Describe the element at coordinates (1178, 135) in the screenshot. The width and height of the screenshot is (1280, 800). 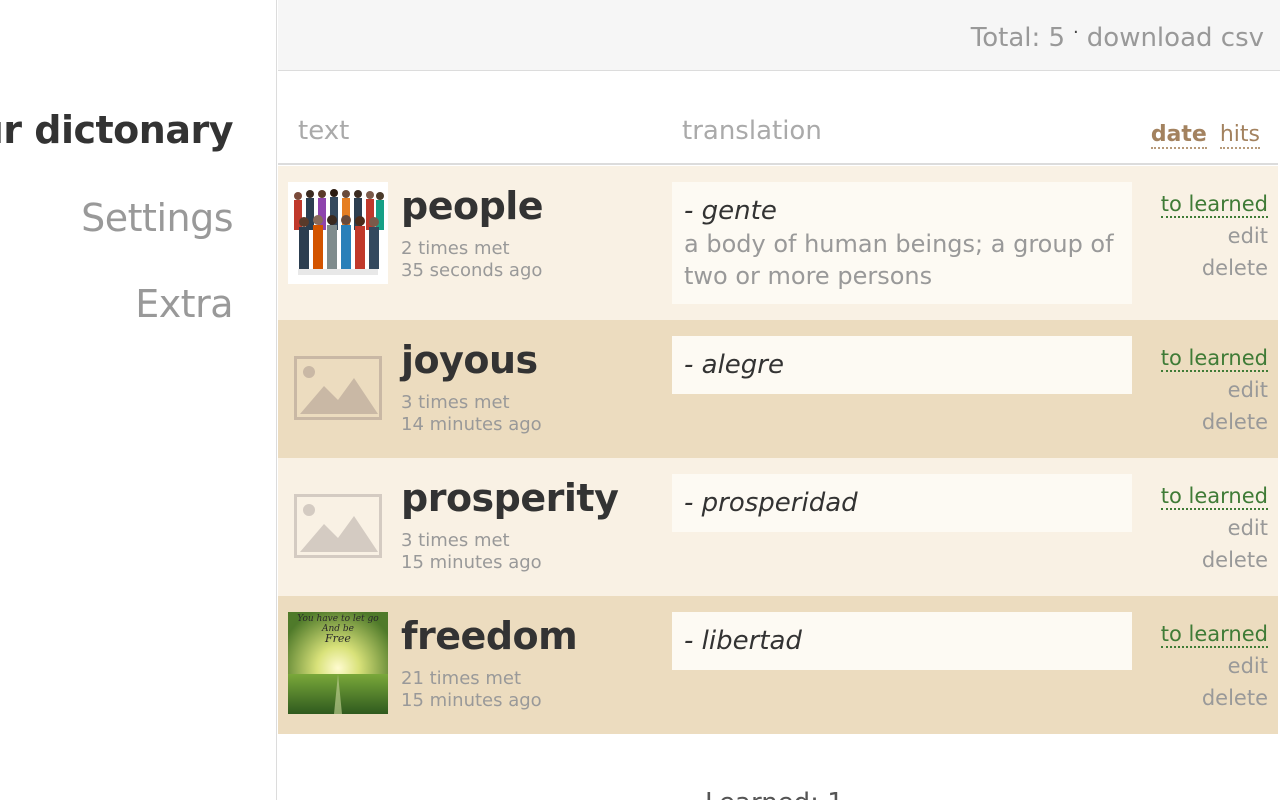
I see `sort-by-date-link: date` at that location.